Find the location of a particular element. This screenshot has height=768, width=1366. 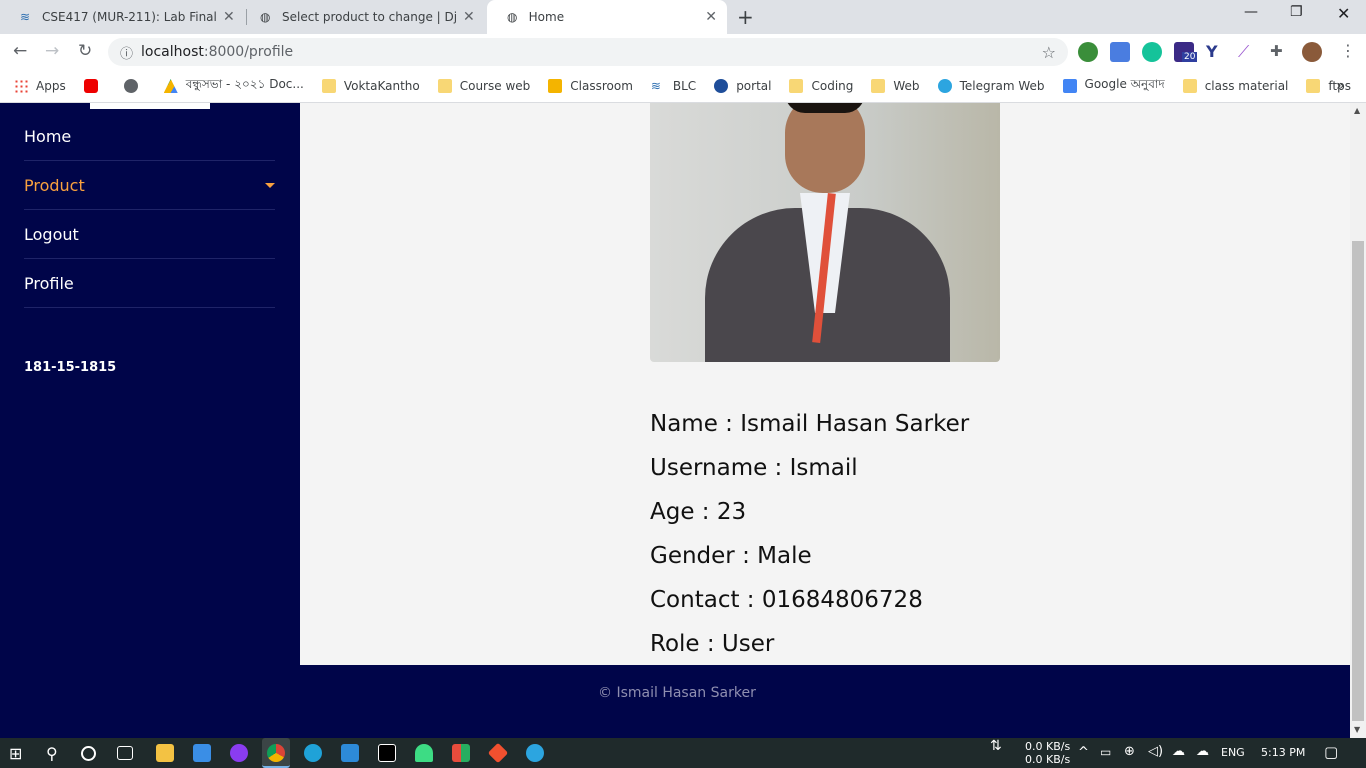

bookmark-coding: Coding is located at coordinates (821, 86).